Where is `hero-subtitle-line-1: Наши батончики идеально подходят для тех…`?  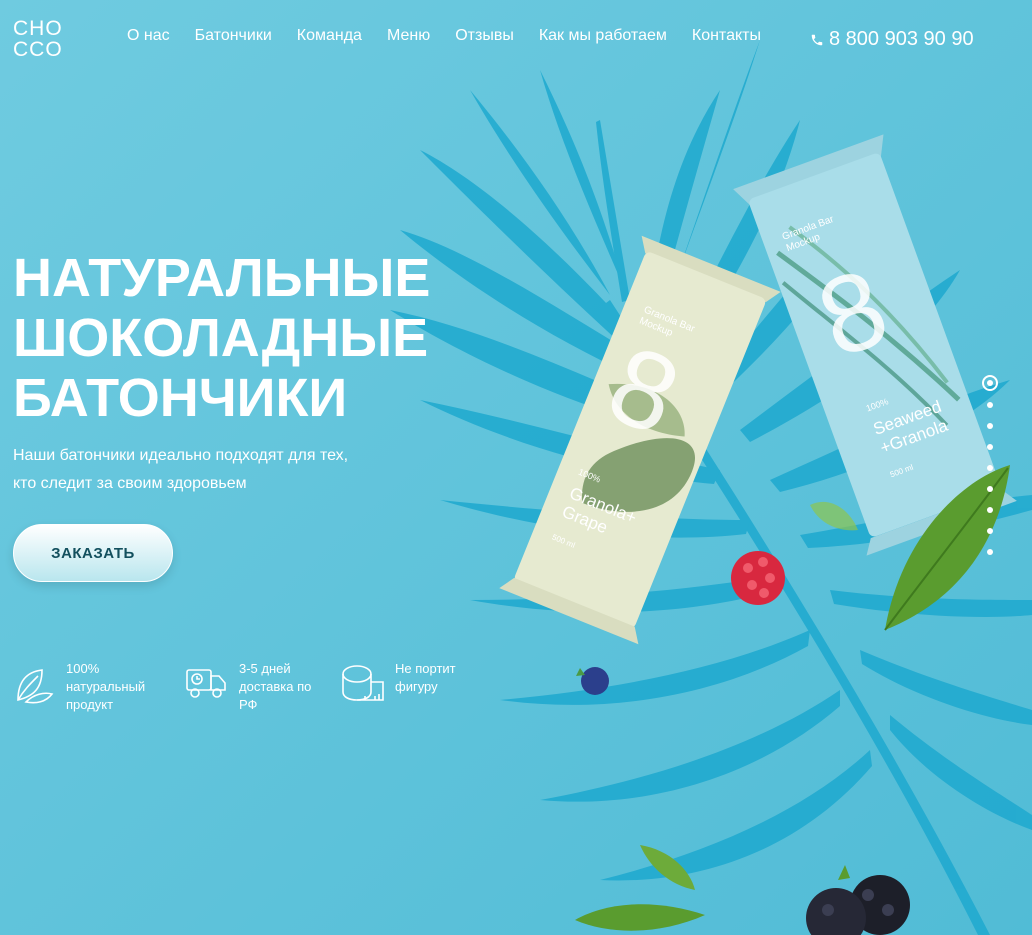 hero-subtitle-line-1: Наши батончики идеально подходят для тех… is located at coordinates (181, 455).